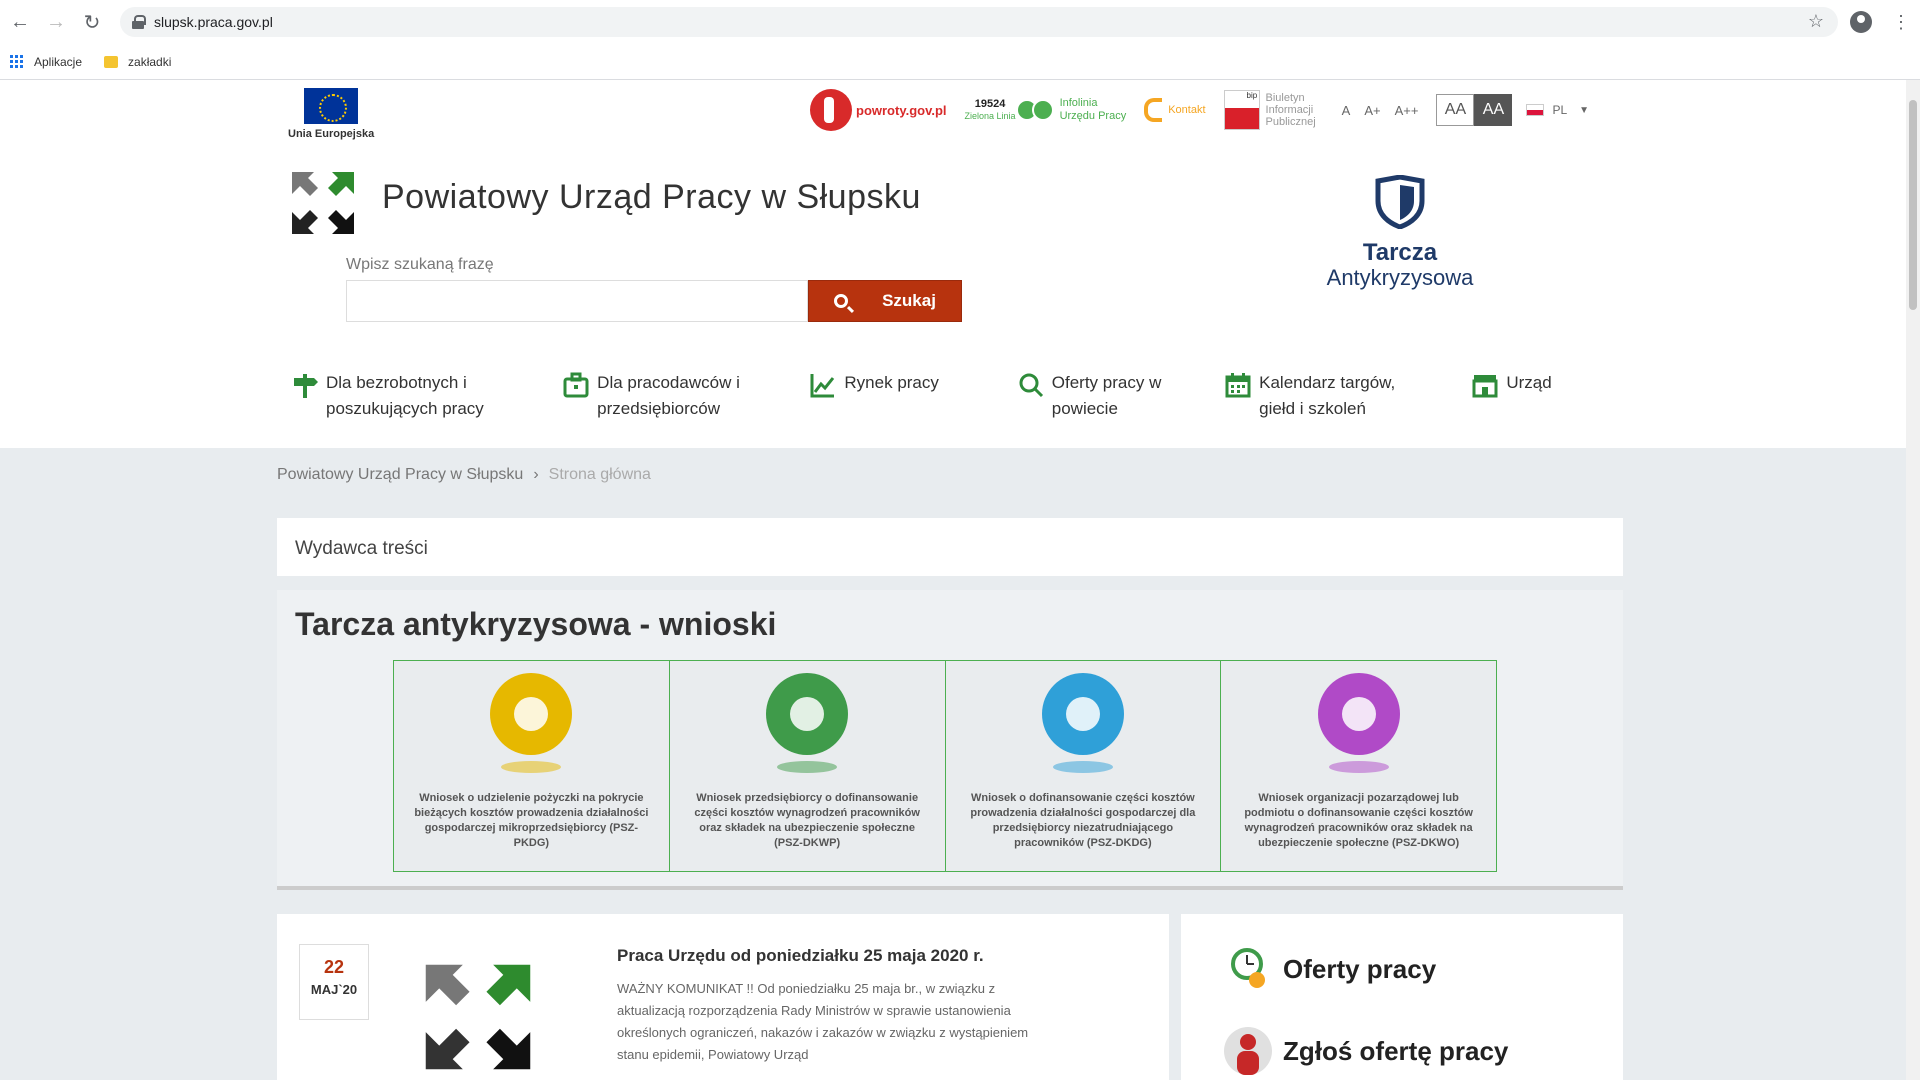 This screenshot has width=1920, height=1080. Describe the element at coordinates (960, 62) in the screenshot. I see `bookmarks-bar: Aplikacje zakładki` at that location.